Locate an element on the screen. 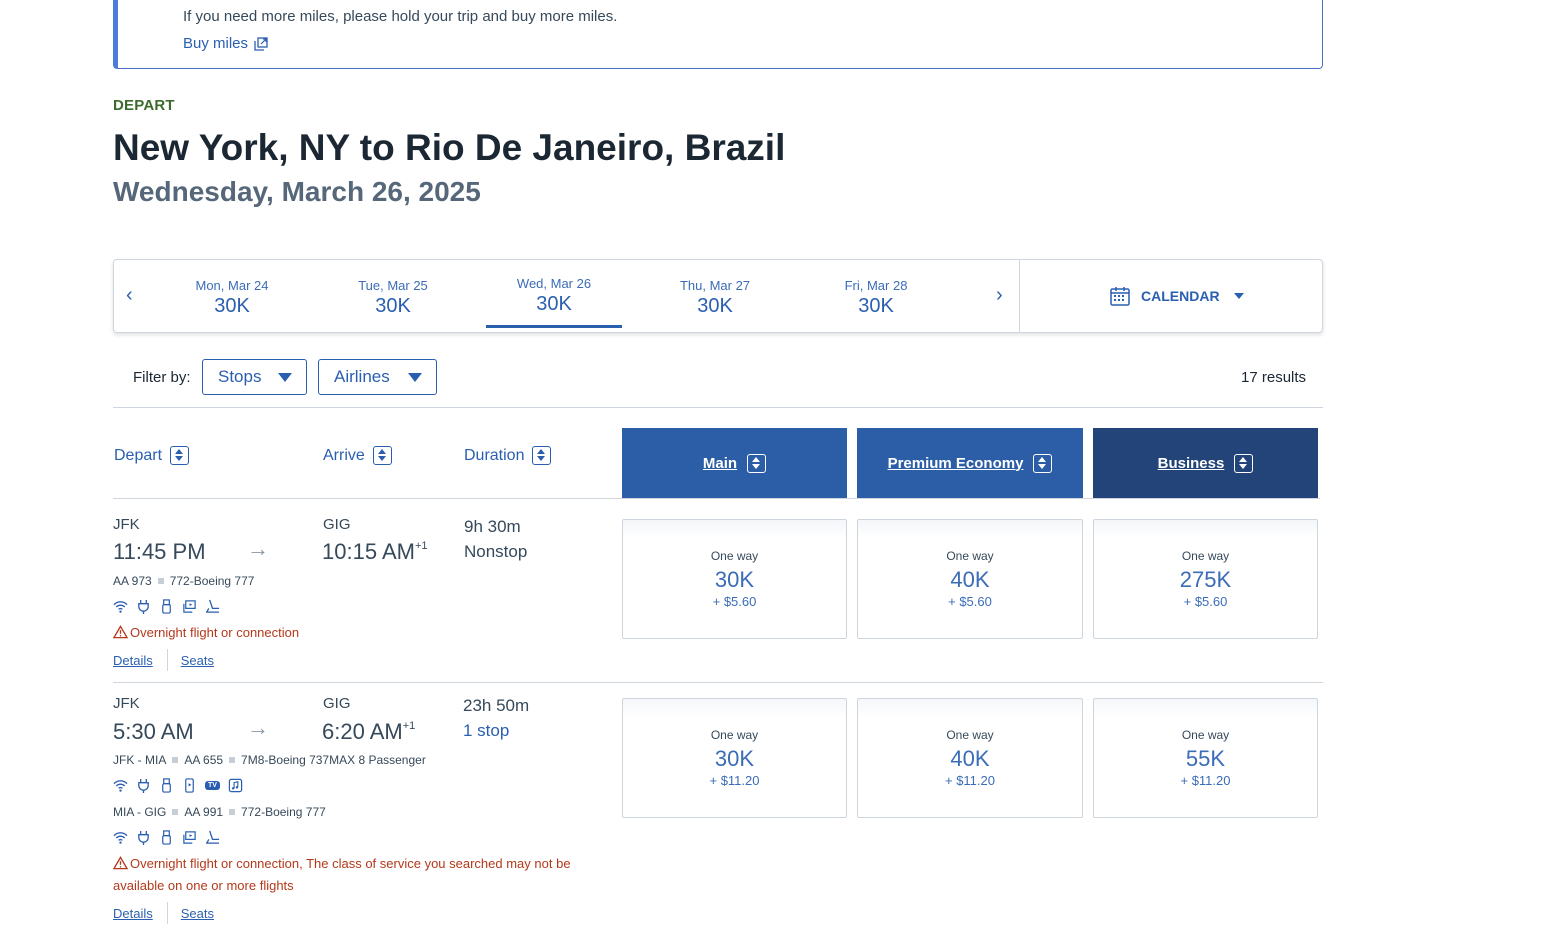  calendar-button: CALENDAR is located at coordinates (1176, 296).